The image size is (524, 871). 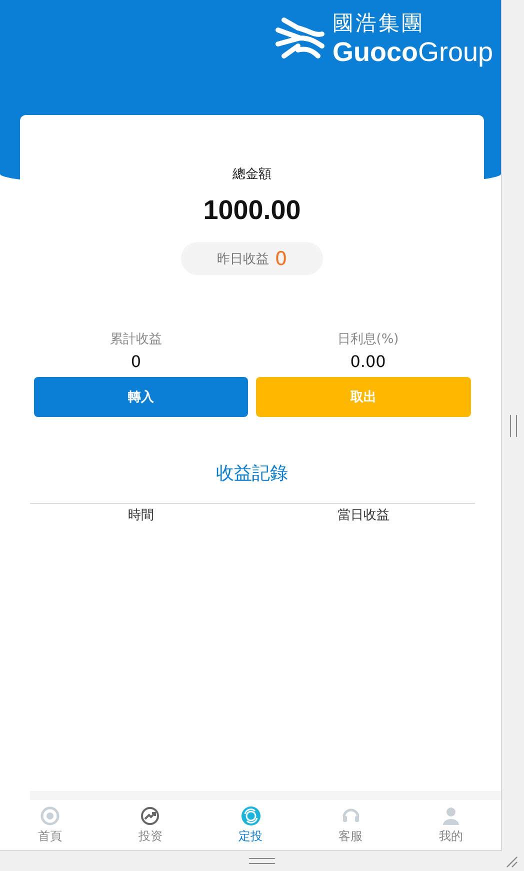 What do you see at coordinates (450, 816) in the screenshot?
I see `user-icon` at bounding box center [450, 816].